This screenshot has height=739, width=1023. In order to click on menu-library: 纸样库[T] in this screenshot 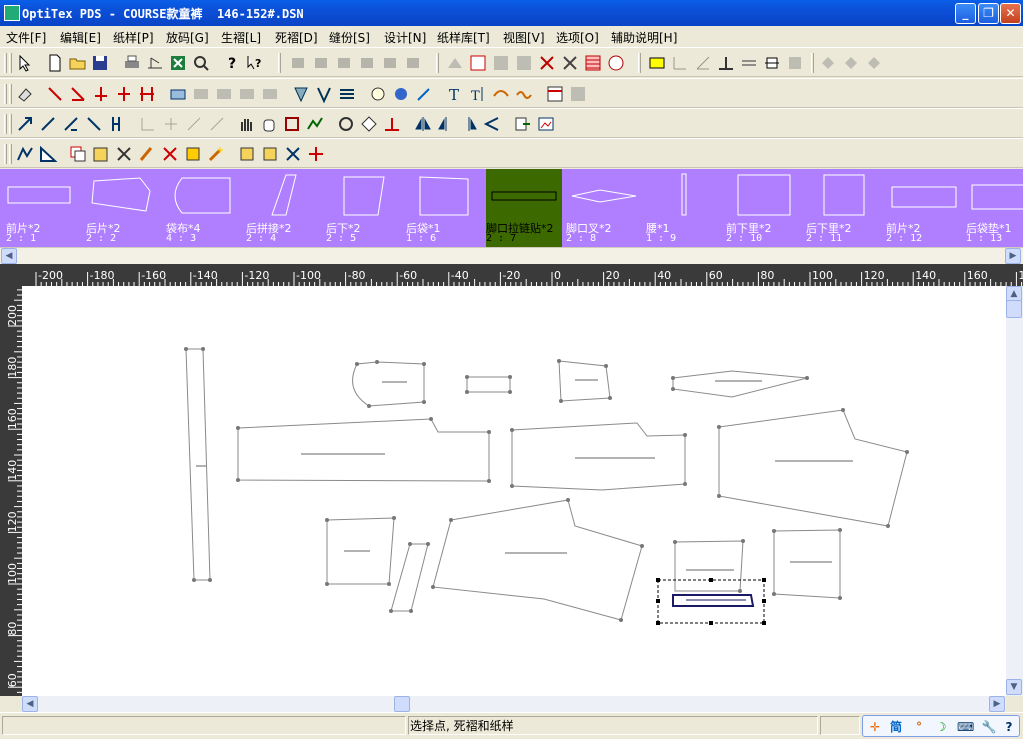, I will do `click(463, 37)`.